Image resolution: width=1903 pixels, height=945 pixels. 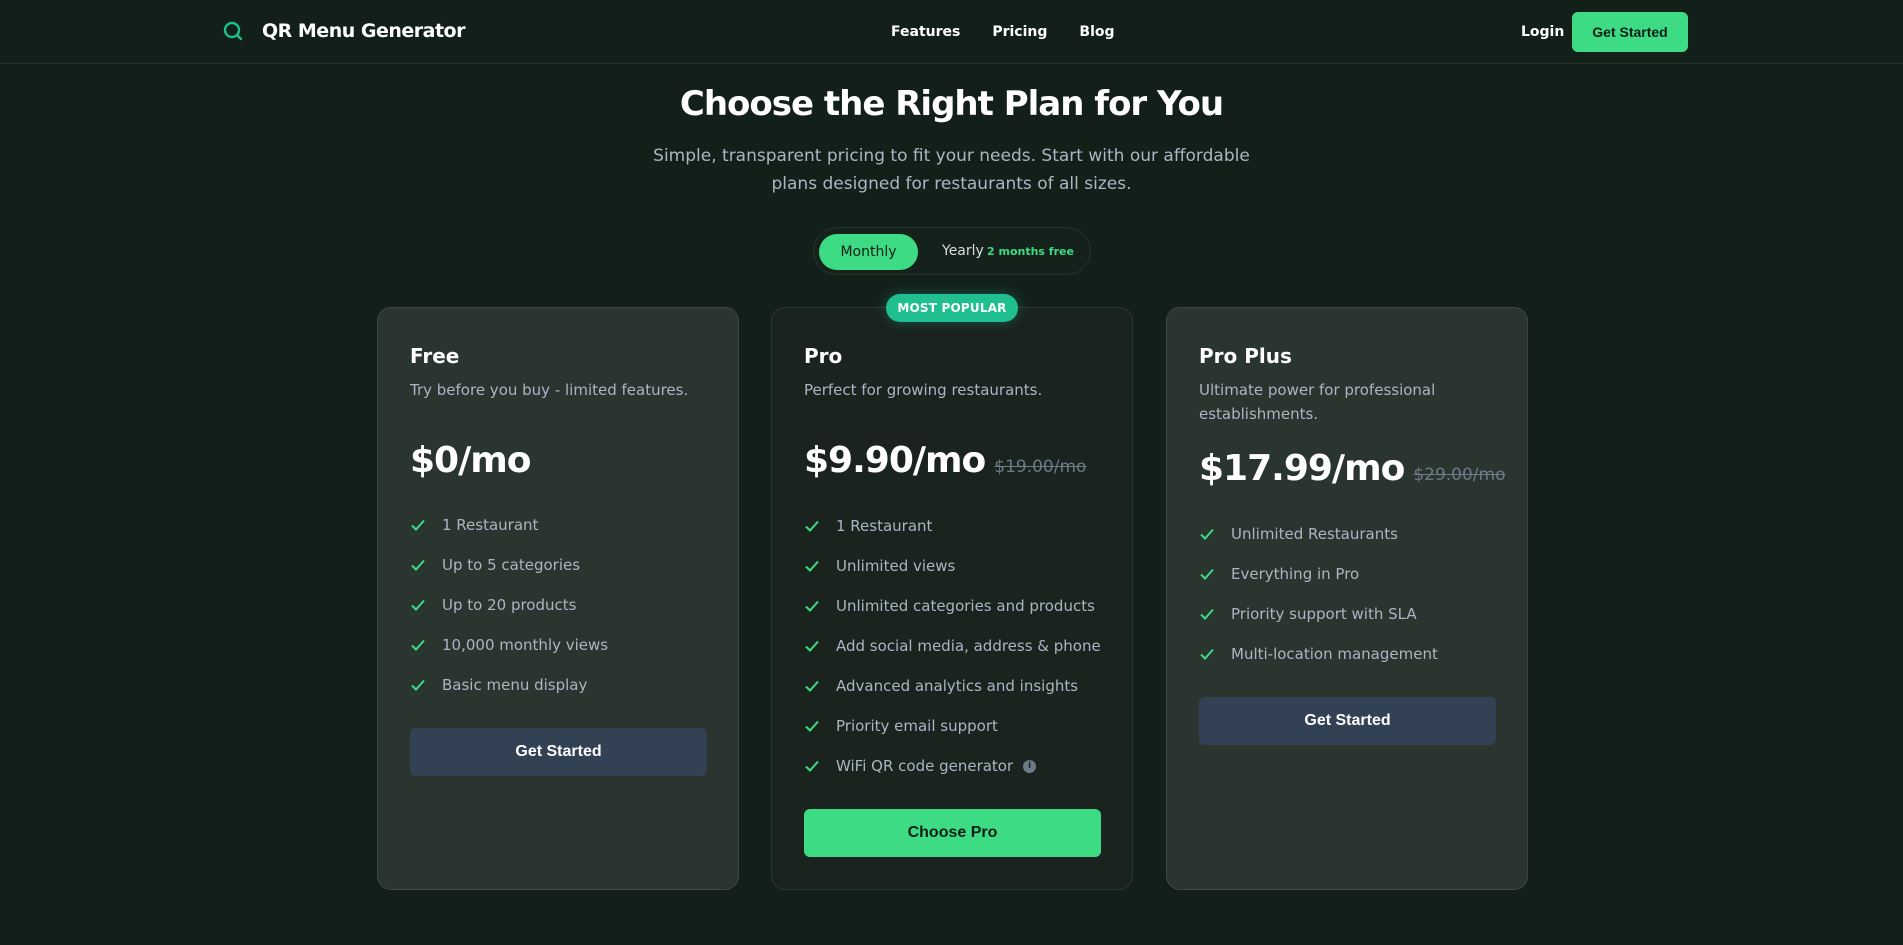 I want to click on plan-name: Pro, so click(x=823, y=356).